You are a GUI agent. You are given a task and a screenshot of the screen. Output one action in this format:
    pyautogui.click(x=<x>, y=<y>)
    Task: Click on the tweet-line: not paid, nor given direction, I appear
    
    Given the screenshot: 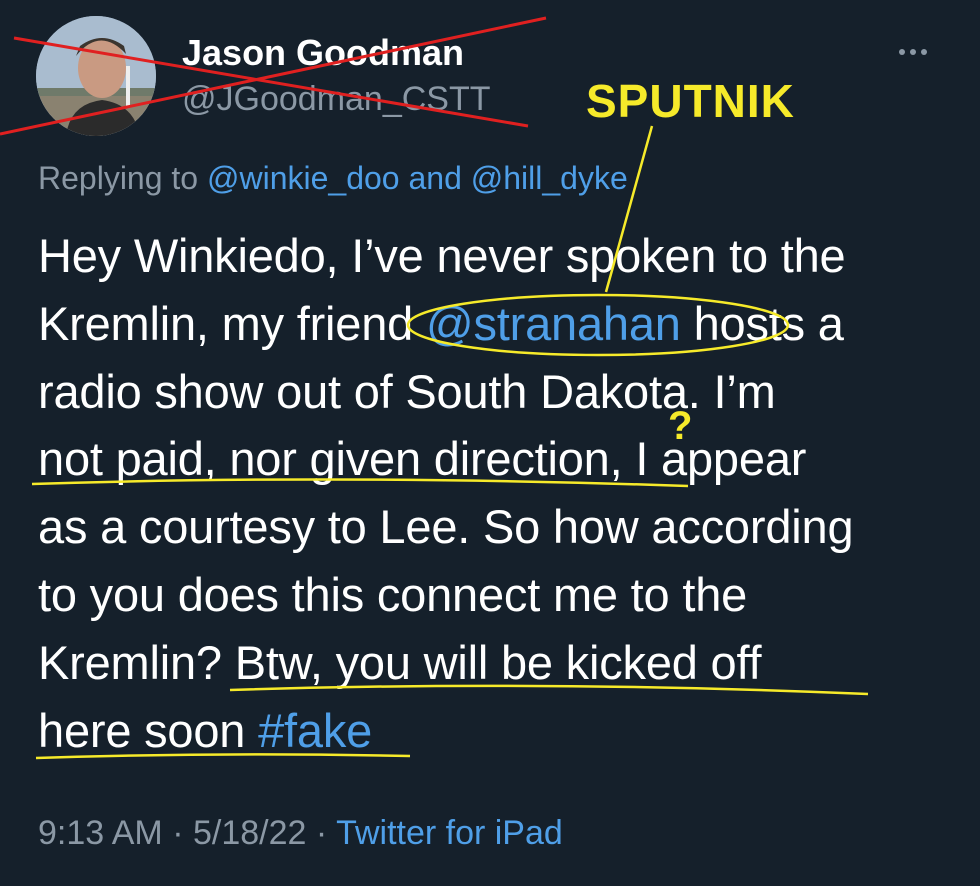 What is the action you would take?
    pyautogui.click(x=422, y=459)
    